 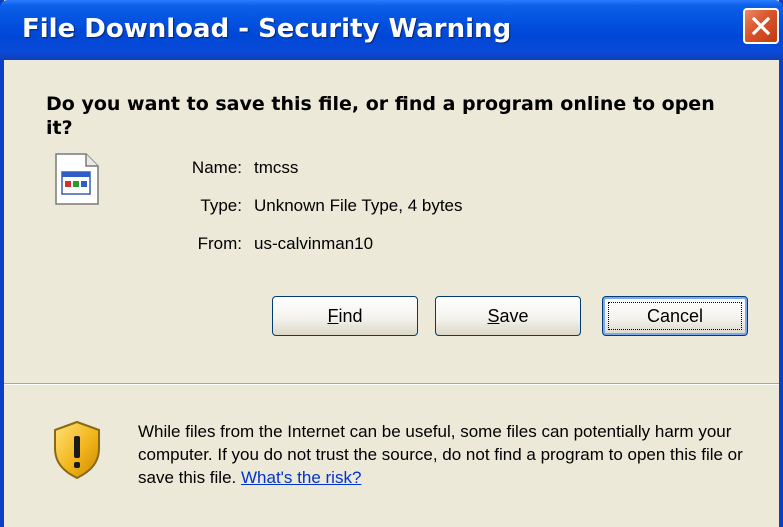 I want to click on close-button, so click(x=761, y=26).